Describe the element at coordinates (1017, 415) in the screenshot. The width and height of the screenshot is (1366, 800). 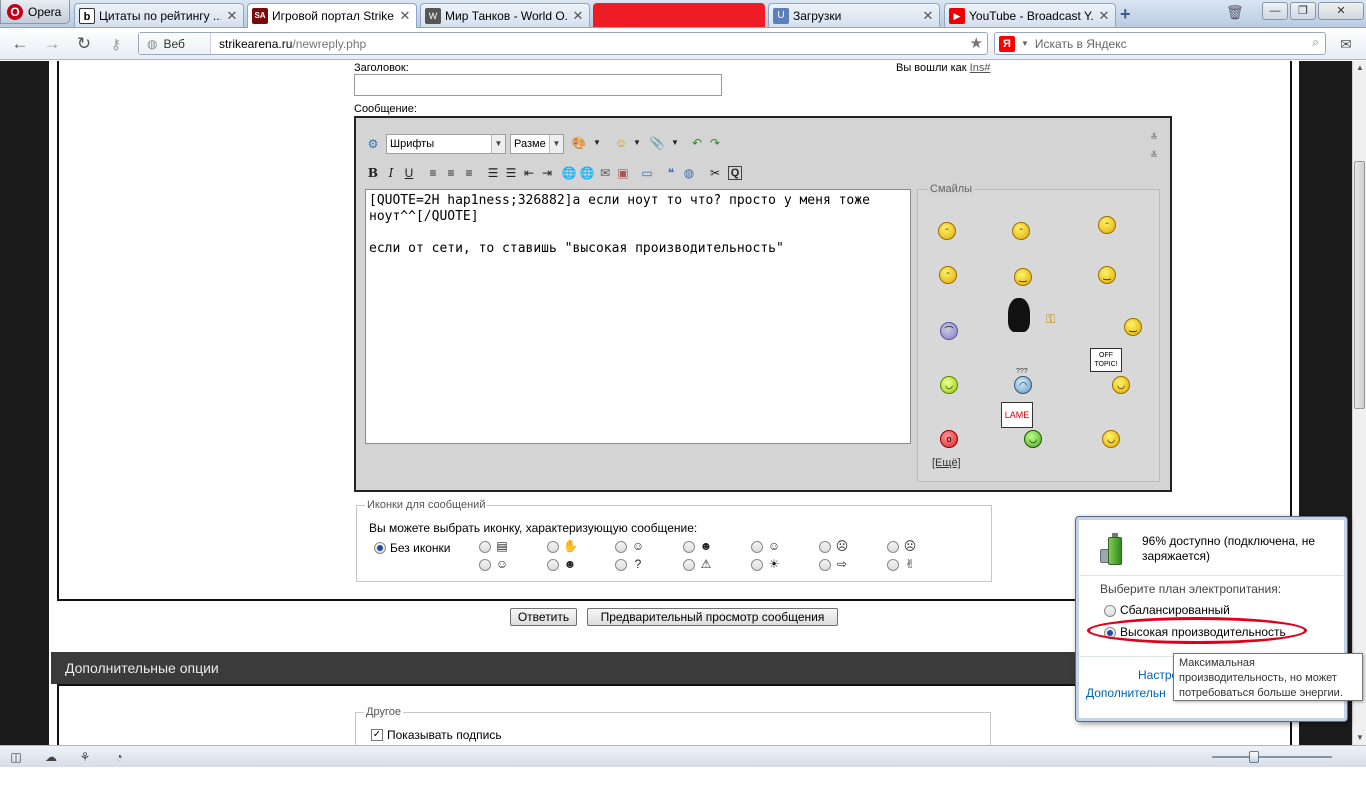
I see `smilie-lame-sign: LAME` at that location.